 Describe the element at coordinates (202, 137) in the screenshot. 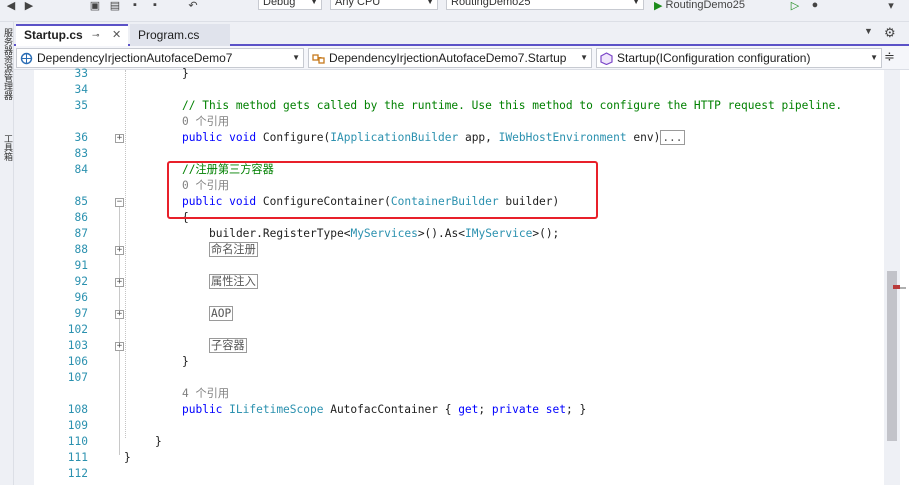

I see `keyword: public` at that location.